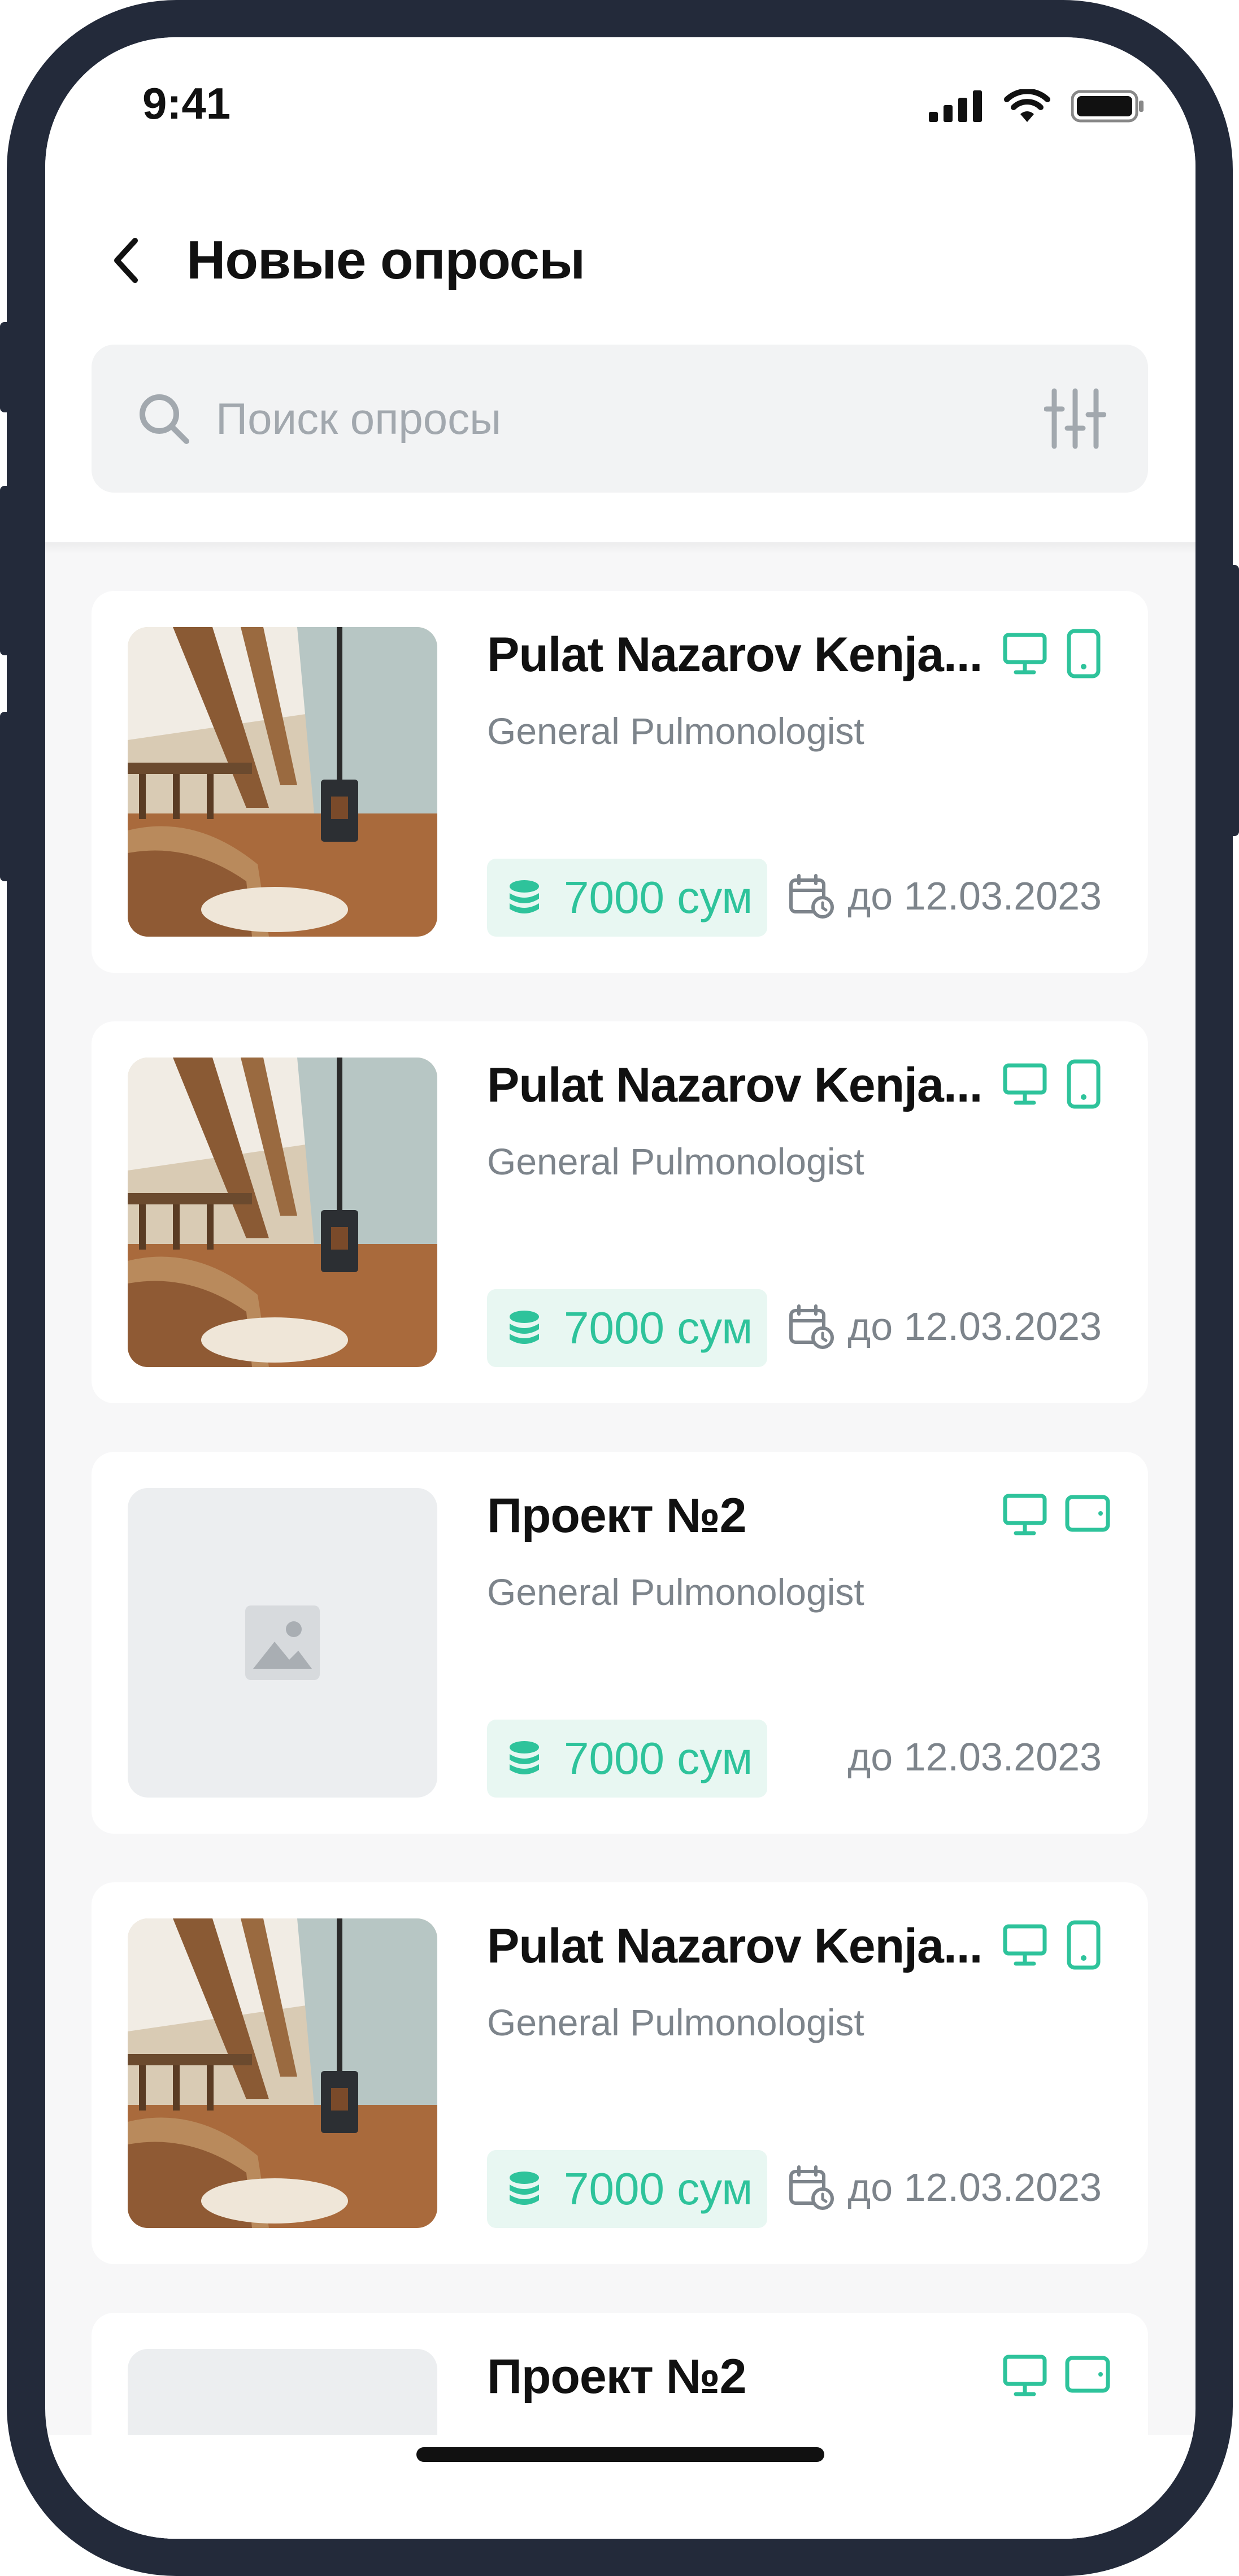 This screenshot has width=1239, height=2576. I want to click on header: Новые опросы, so click(343, 260).